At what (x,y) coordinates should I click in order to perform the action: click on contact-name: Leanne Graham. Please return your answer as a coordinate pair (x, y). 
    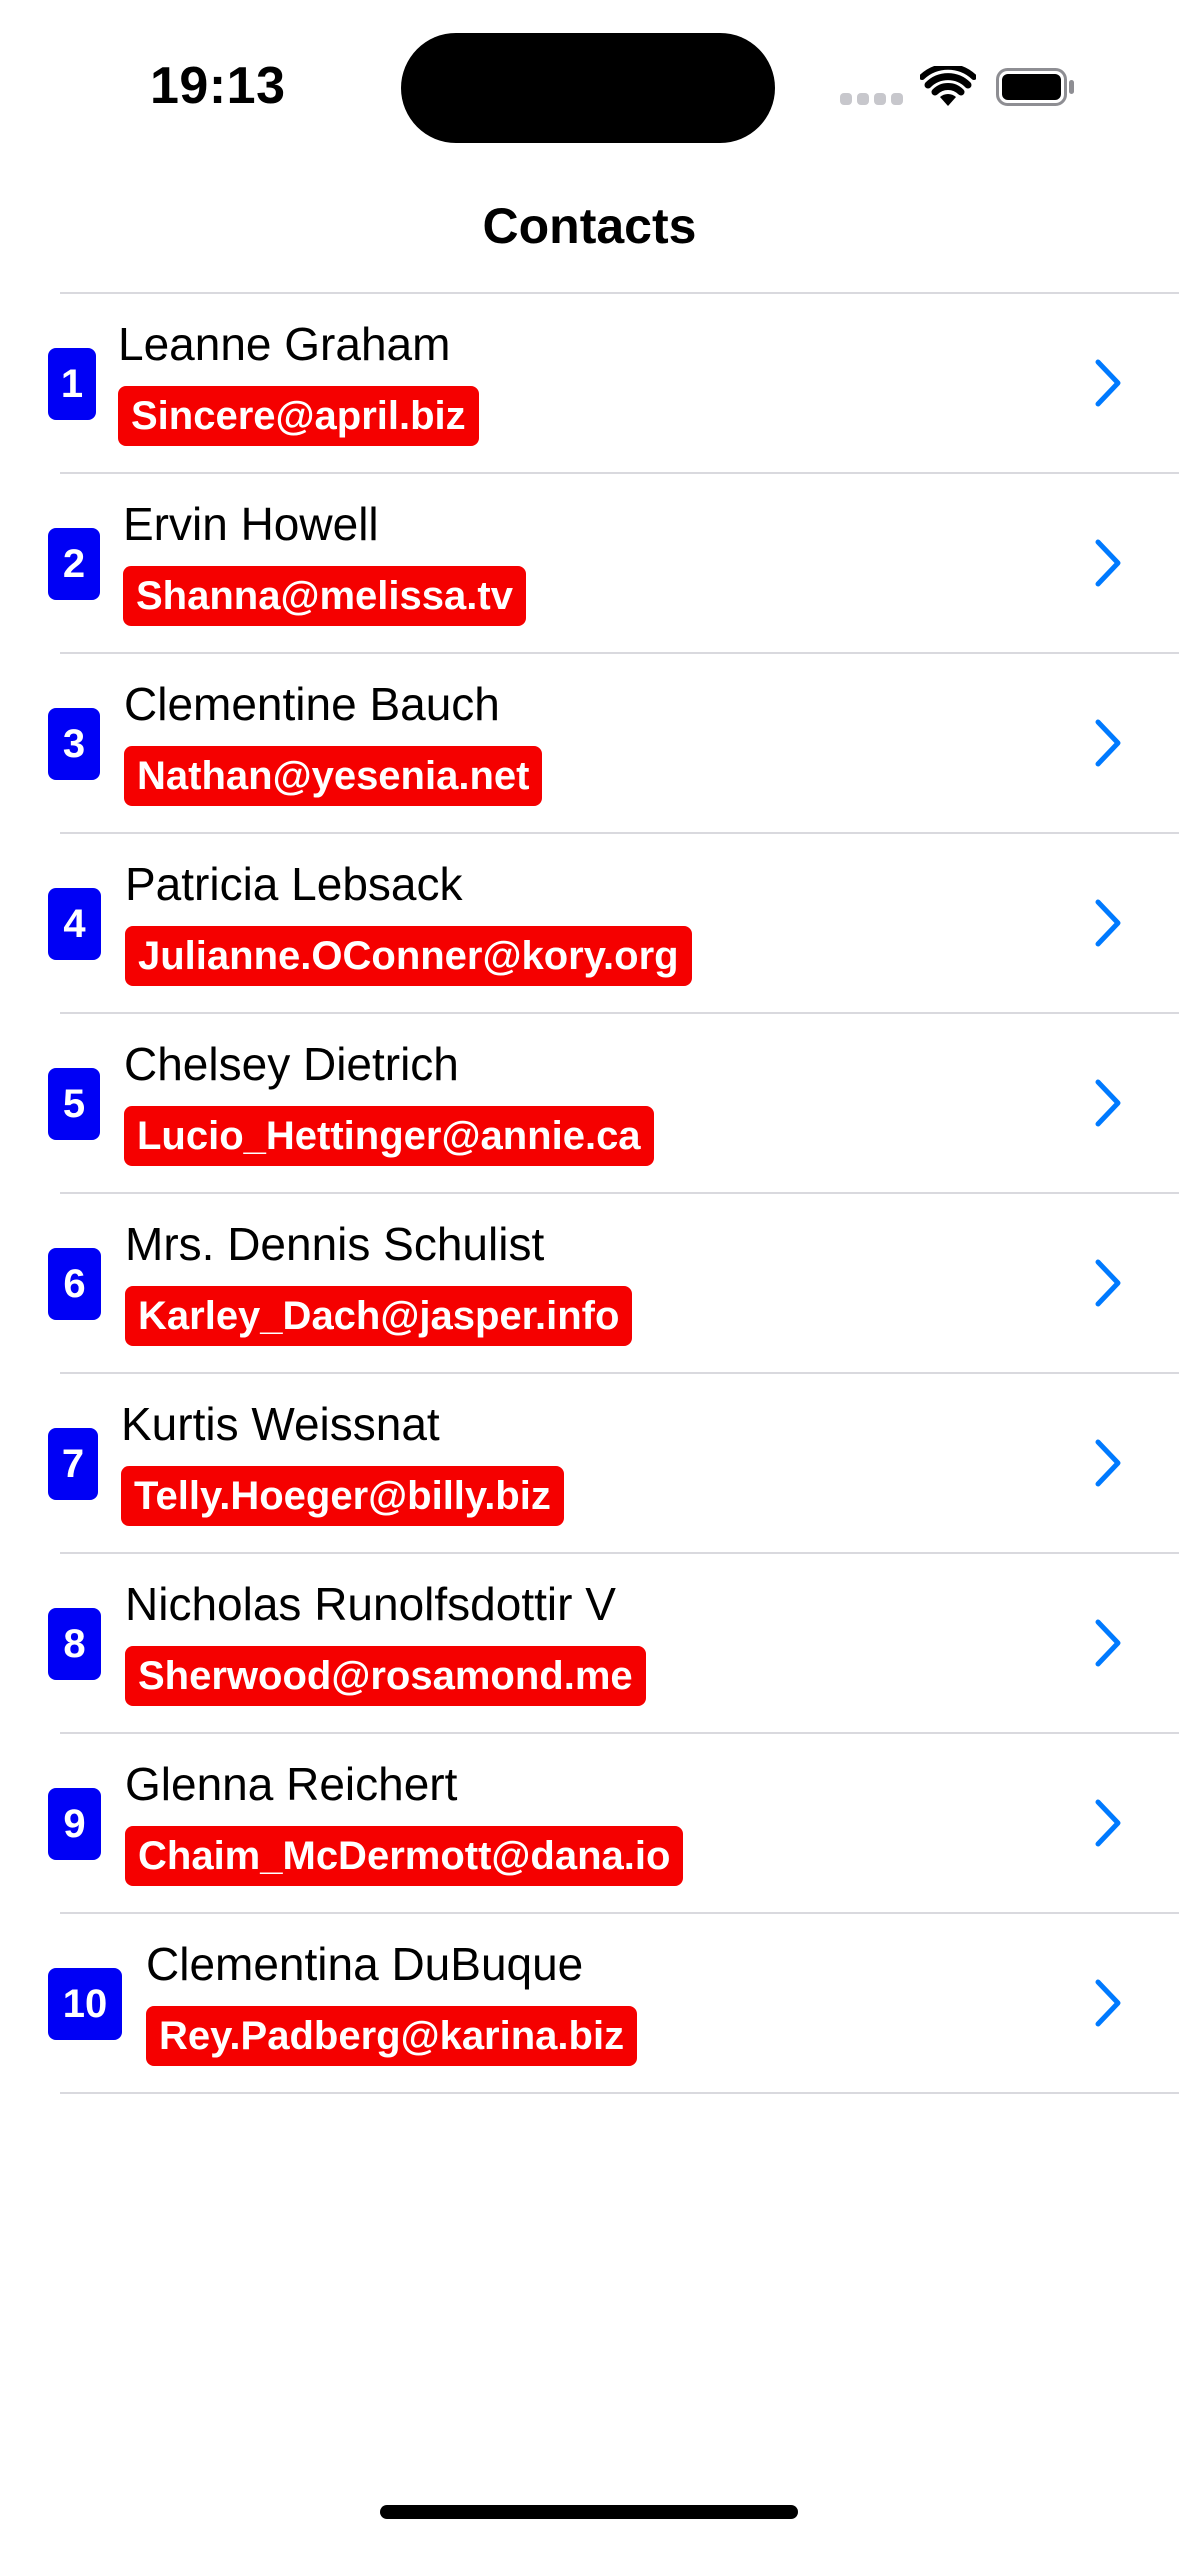
    Looking at the image, I should click on (284, 344).